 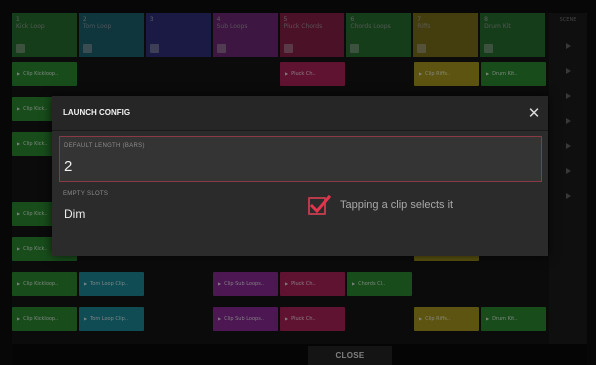 What do you see at coordinates (179, 210) in the screenshot?
I see `empty-slots-field: EMPTY SLOTS Dim` at bounding box center [179, 210].